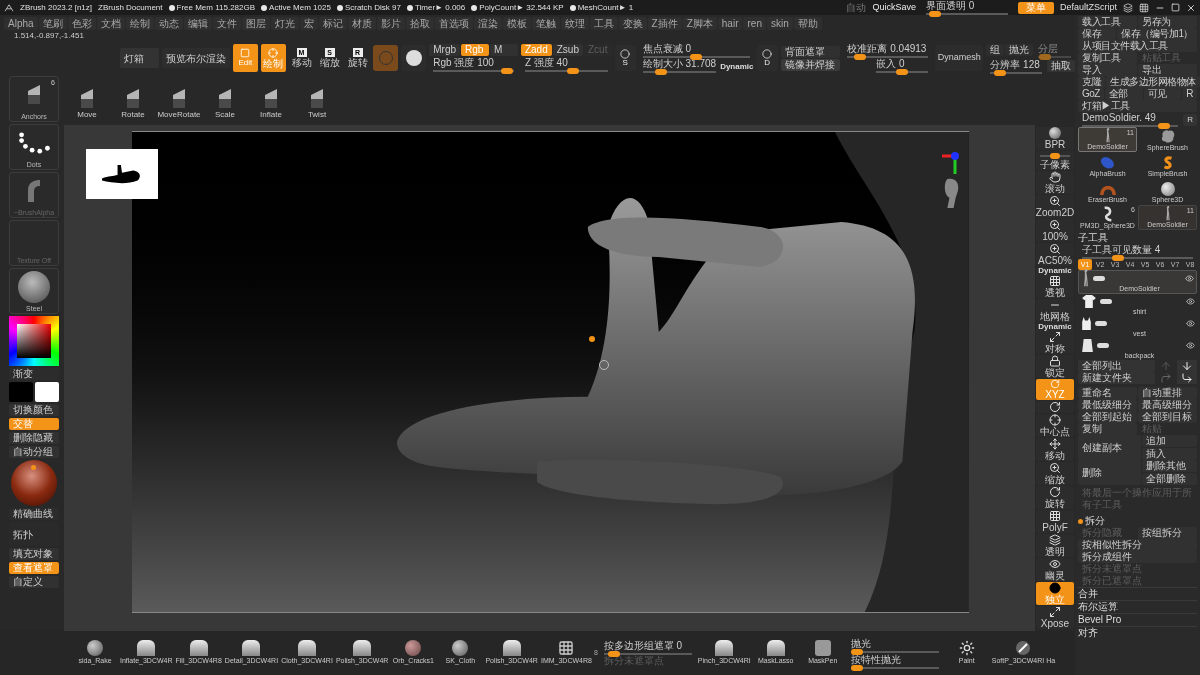 This screenshot has width=1200, height=675. What do you see at coordinates (625, 58) in the screenshot?
I see `stroke-button: S` at bounding box center [625, 58].